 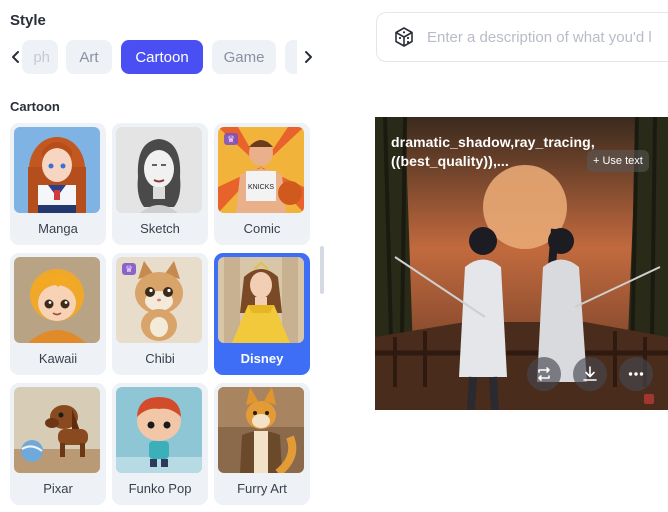 What do you see at coordinates (162, 57) in the screenshot?
I see `tab-cartoon: Cartoon` at bounding box center [162, 57].